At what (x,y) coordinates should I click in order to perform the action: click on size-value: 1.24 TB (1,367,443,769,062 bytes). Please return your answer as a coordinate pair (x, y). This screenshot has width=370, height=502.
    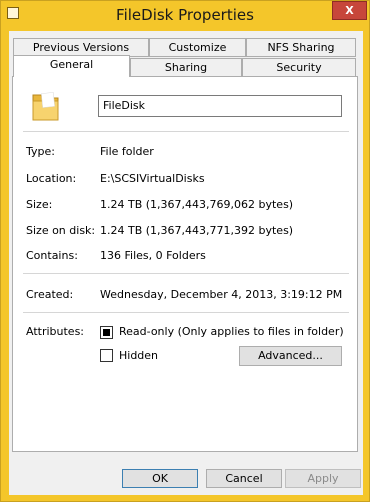
    Looking at the image, I should click on (197, 204).